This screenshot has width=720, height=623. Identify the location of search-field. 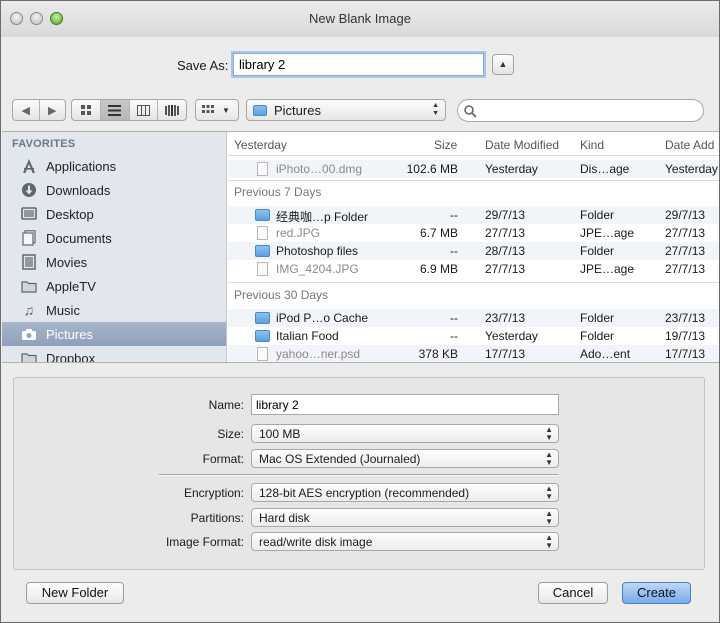
(580, 110).